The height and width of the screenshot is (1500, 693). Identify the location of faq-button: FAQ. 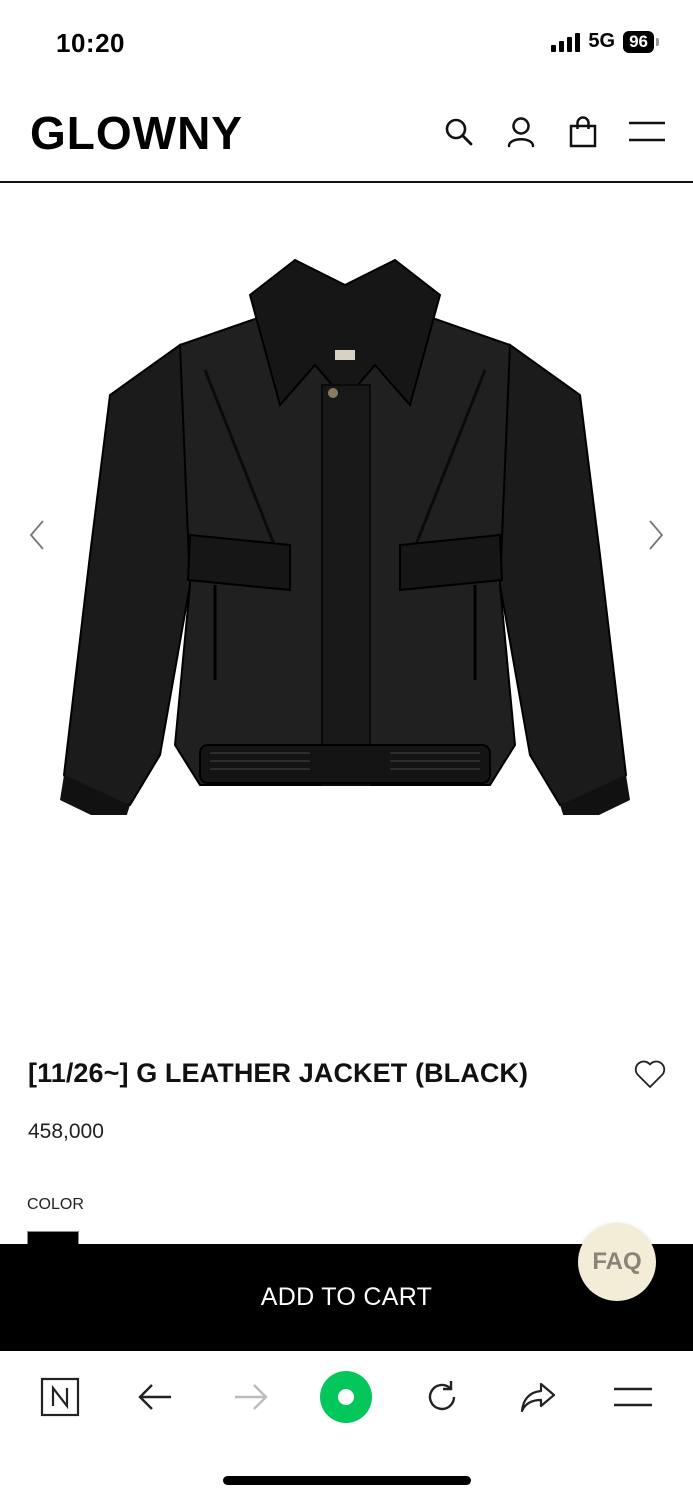
(617, 1262).